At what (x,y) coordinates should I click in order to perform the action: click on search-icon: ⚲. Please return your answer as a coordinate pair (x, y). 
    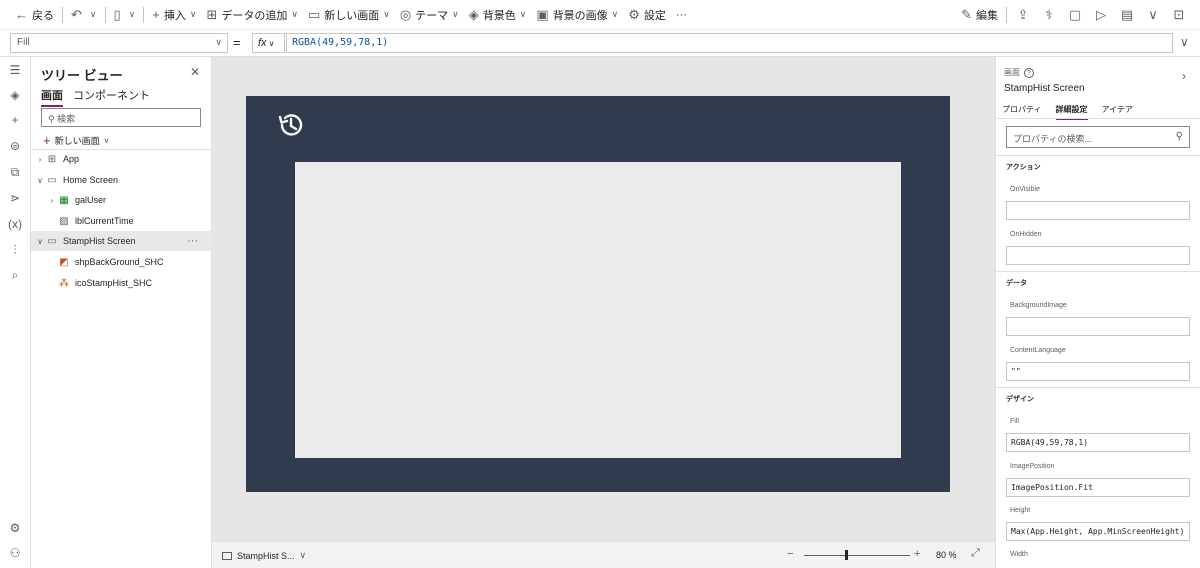
    Looking at the image, I should click on (1179, 136).